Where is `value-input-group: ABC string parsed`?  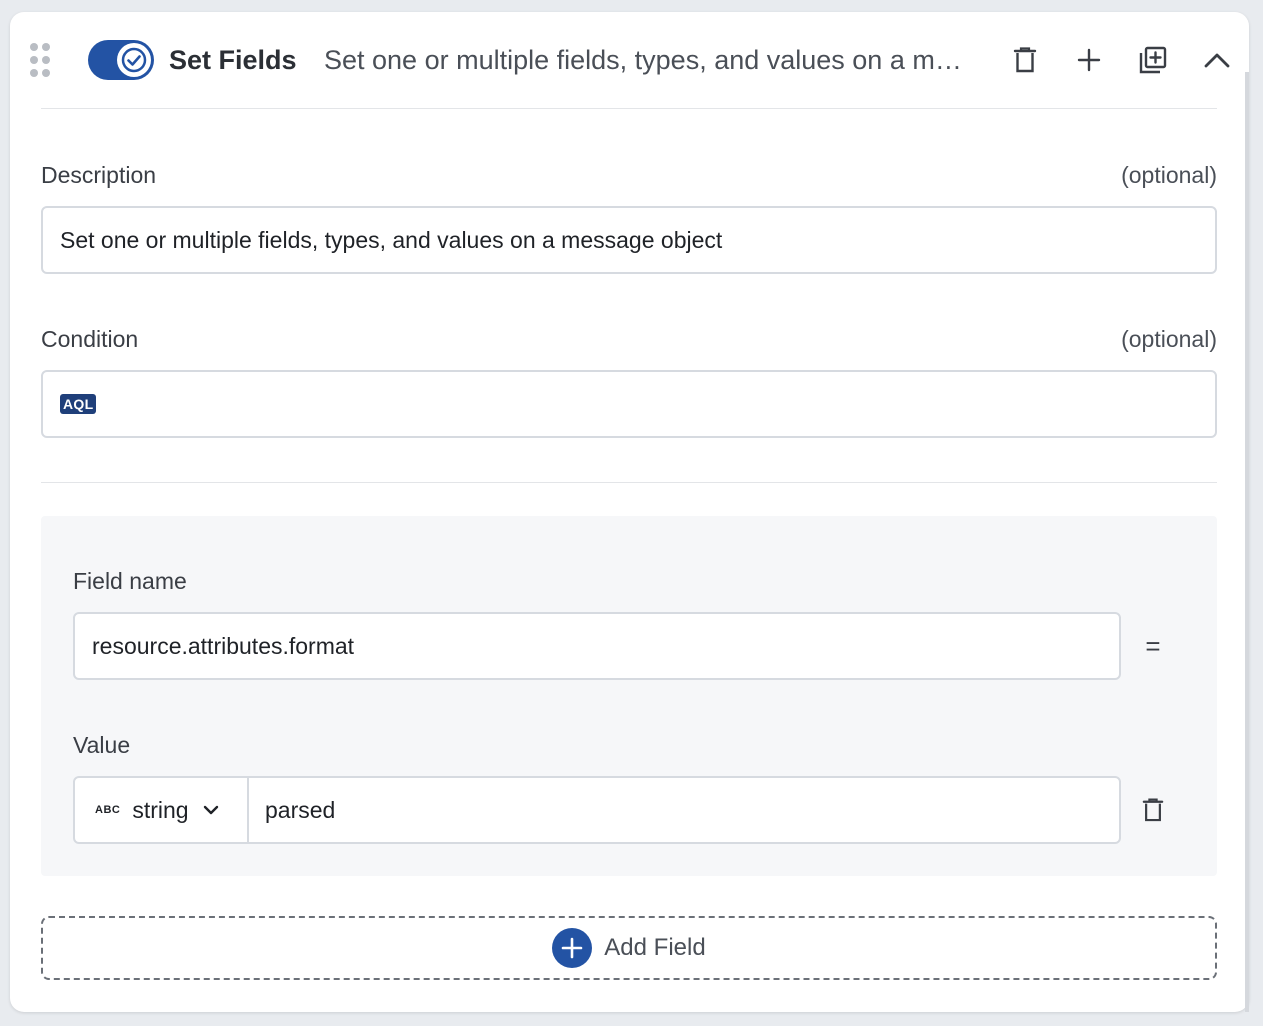
value-input-group: ABC string parsed is located at coordinates (597, 810).